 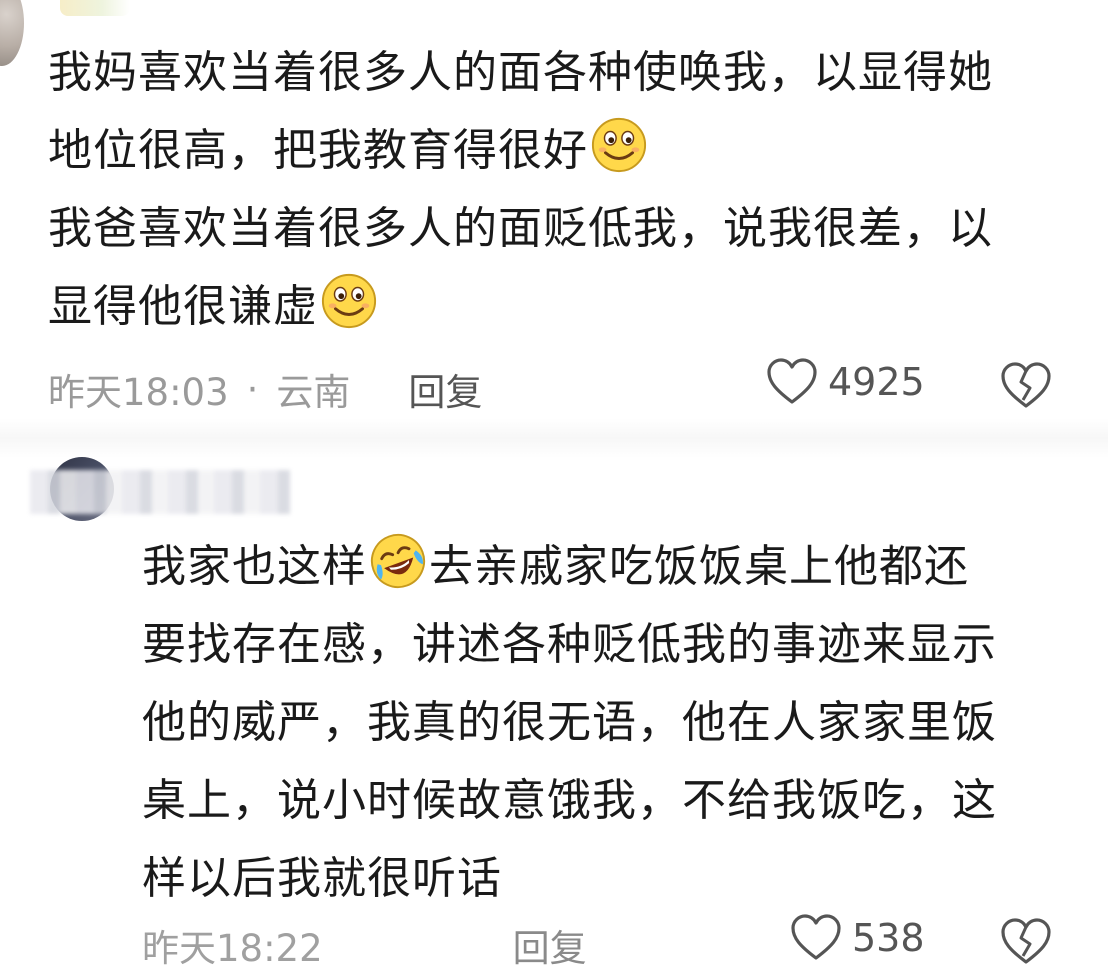 I want to click on comment-line: 我爸喜欢当着很多人的面贬低我，说我很差，以, so click(x=520, y=228).